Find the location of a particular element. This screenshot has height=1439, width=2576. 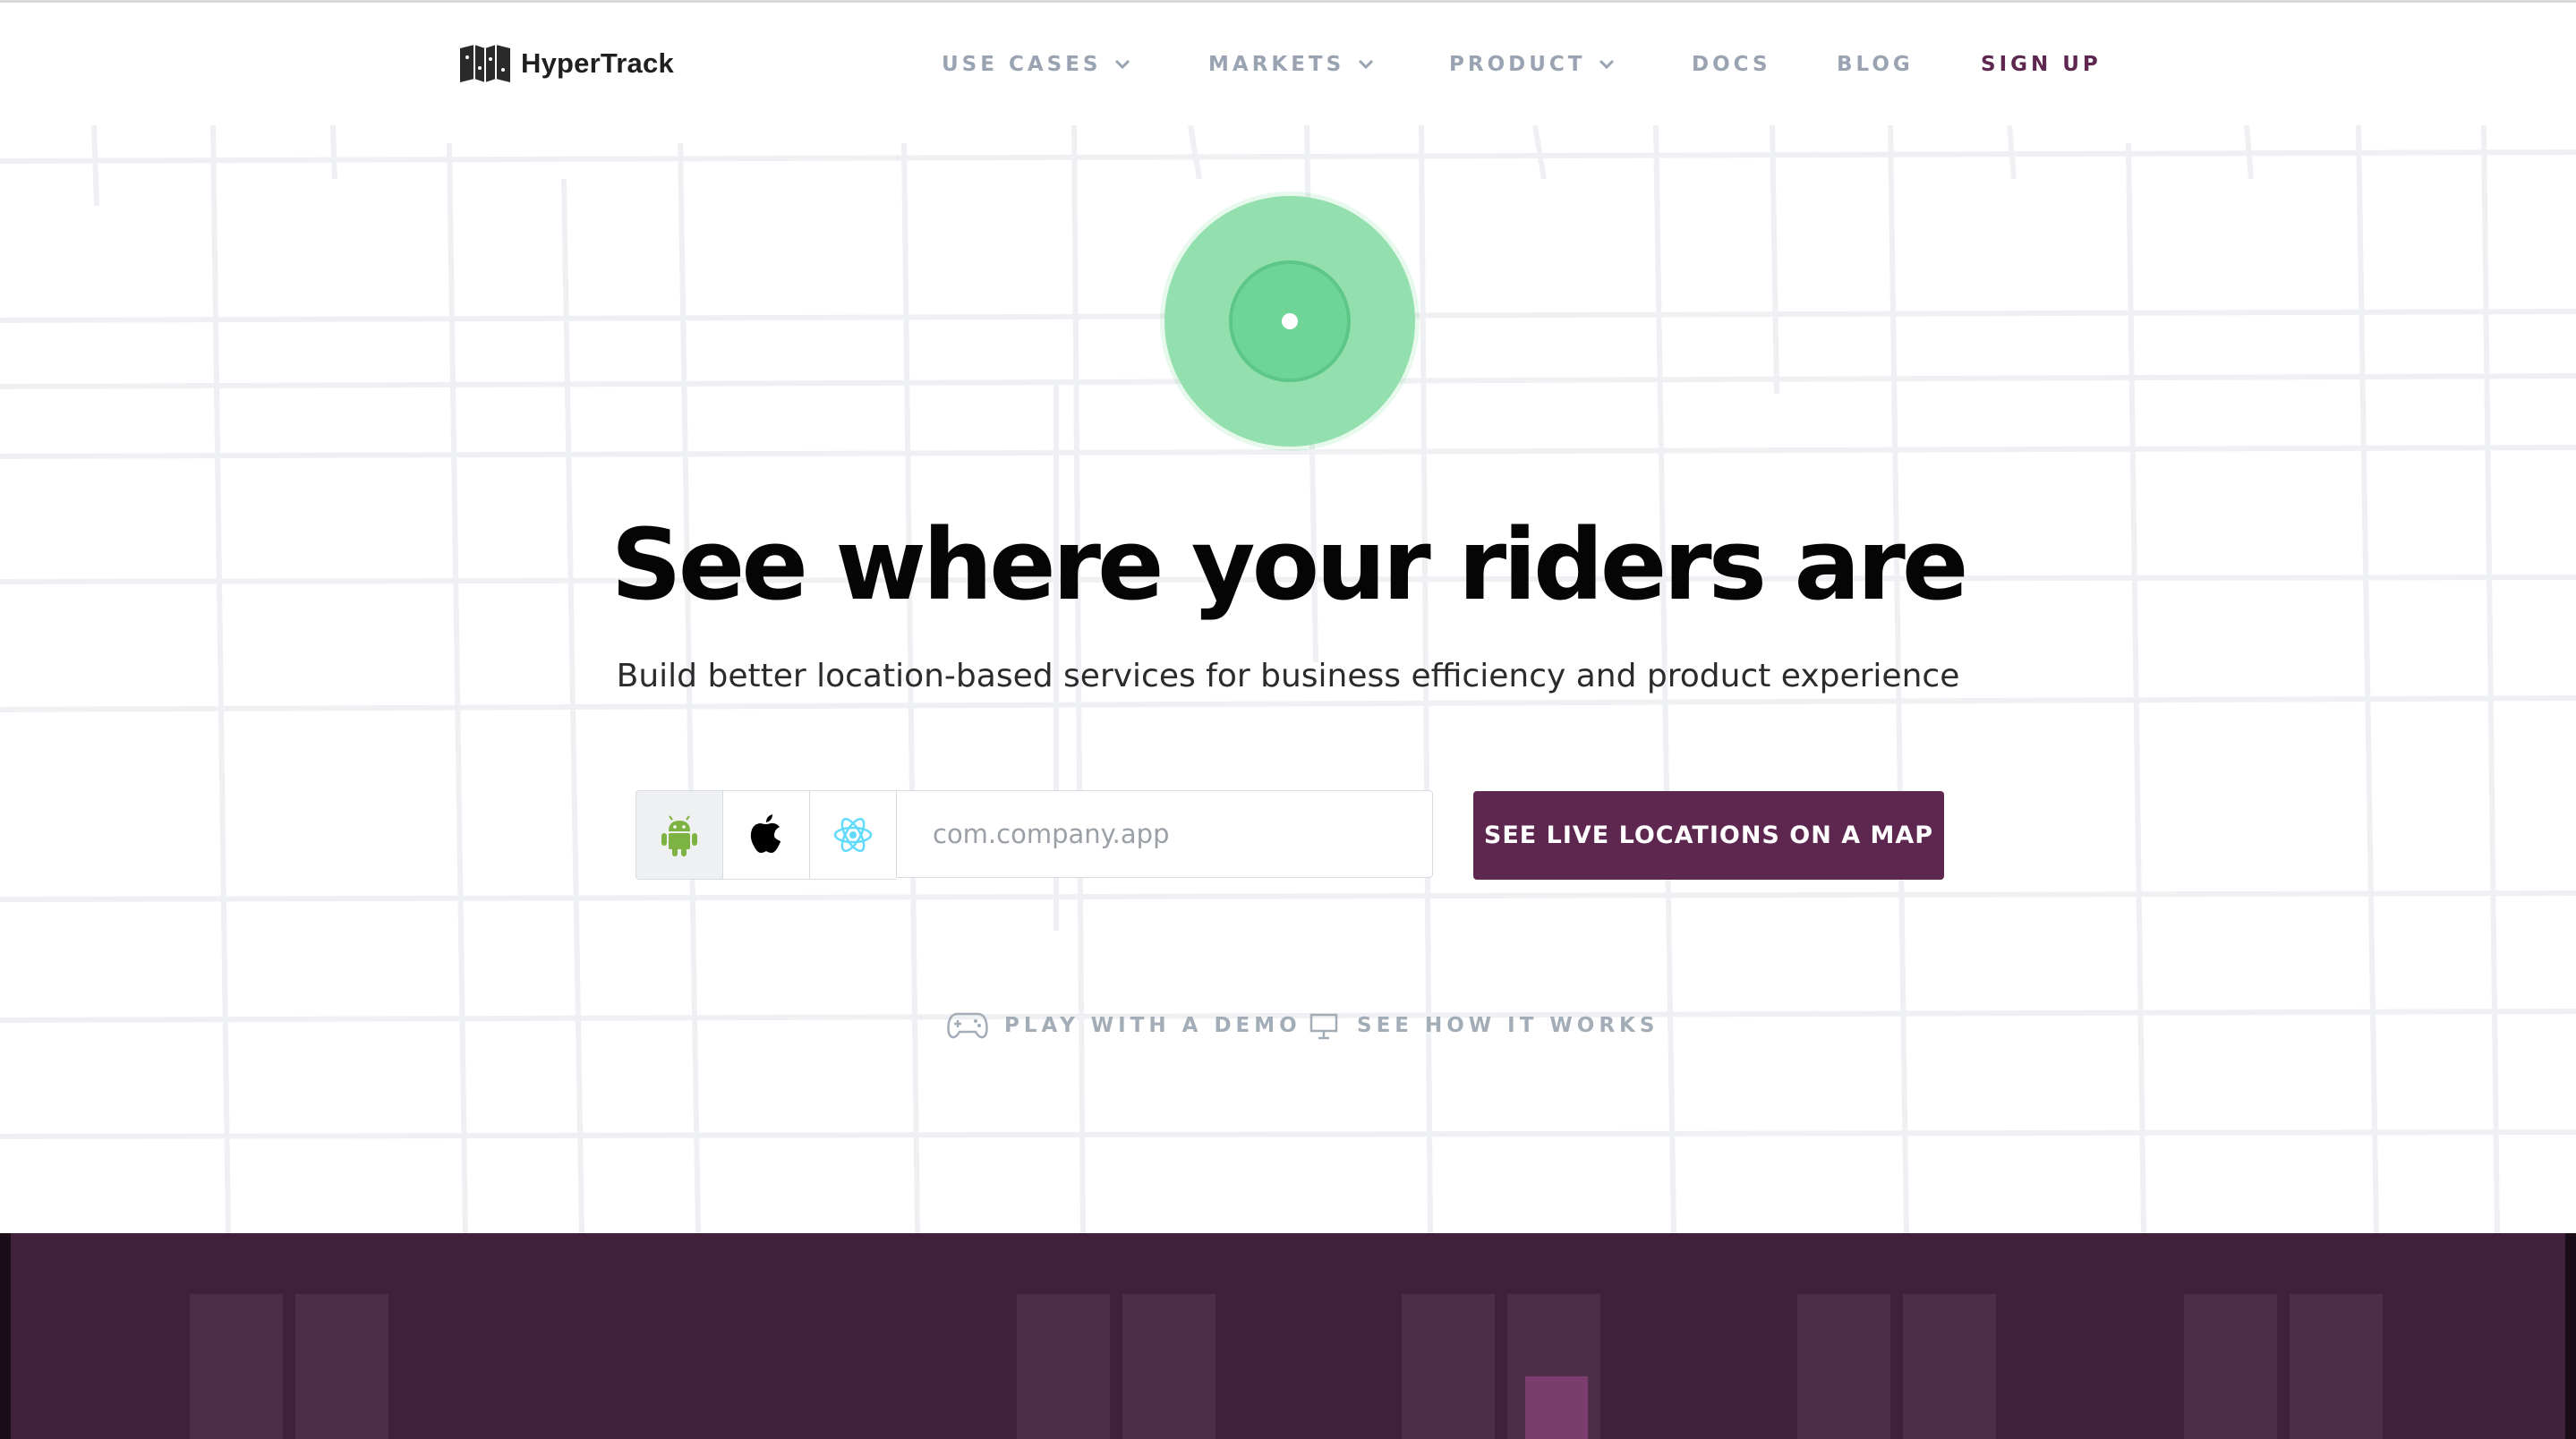

gamepad-icon is located at coordinates (967, 1025).